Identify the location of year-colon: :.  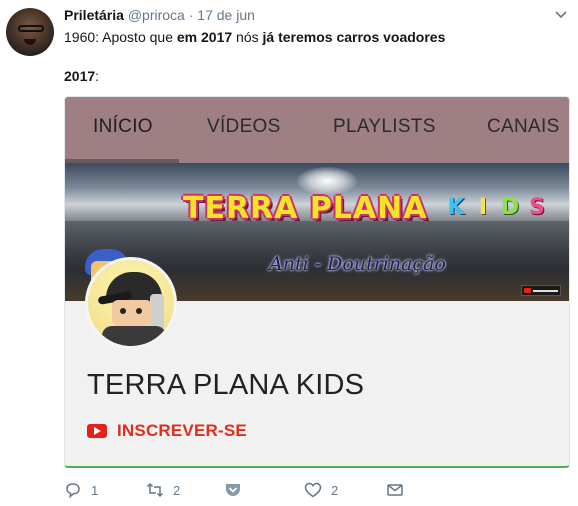
(97, 76).